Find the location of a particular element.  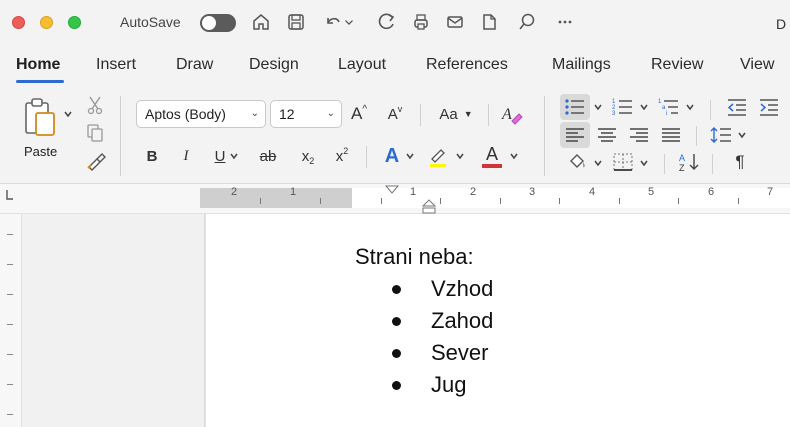

multilevel-dropdown-icon is located at coordinates (690, 107).